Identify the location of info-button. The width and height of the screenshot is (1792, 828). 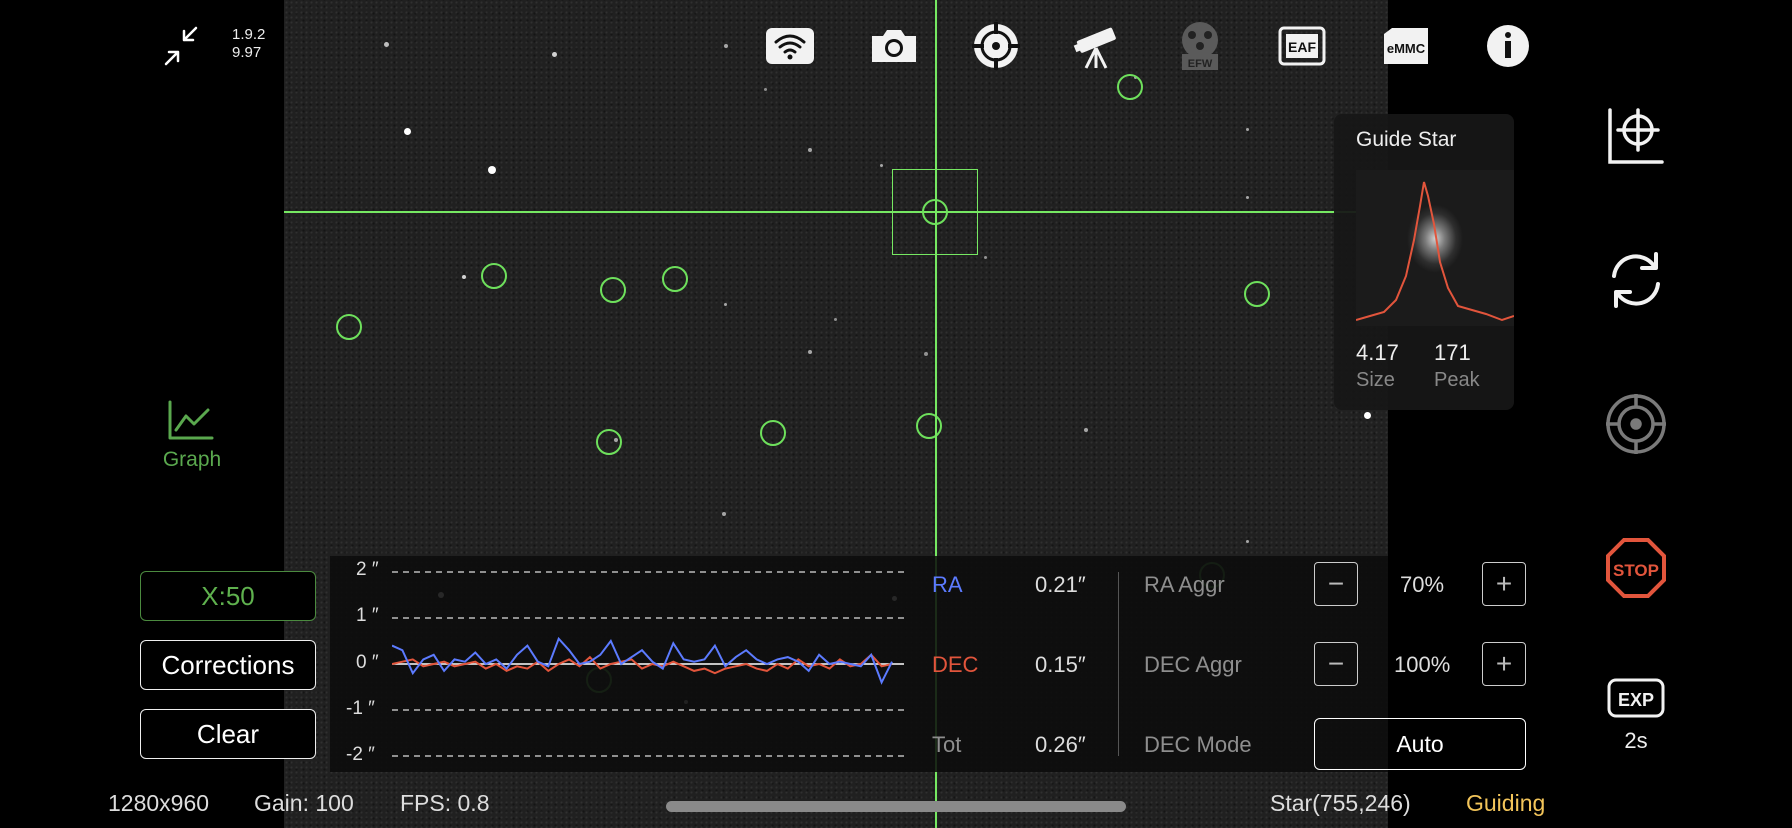
(1508, 46).